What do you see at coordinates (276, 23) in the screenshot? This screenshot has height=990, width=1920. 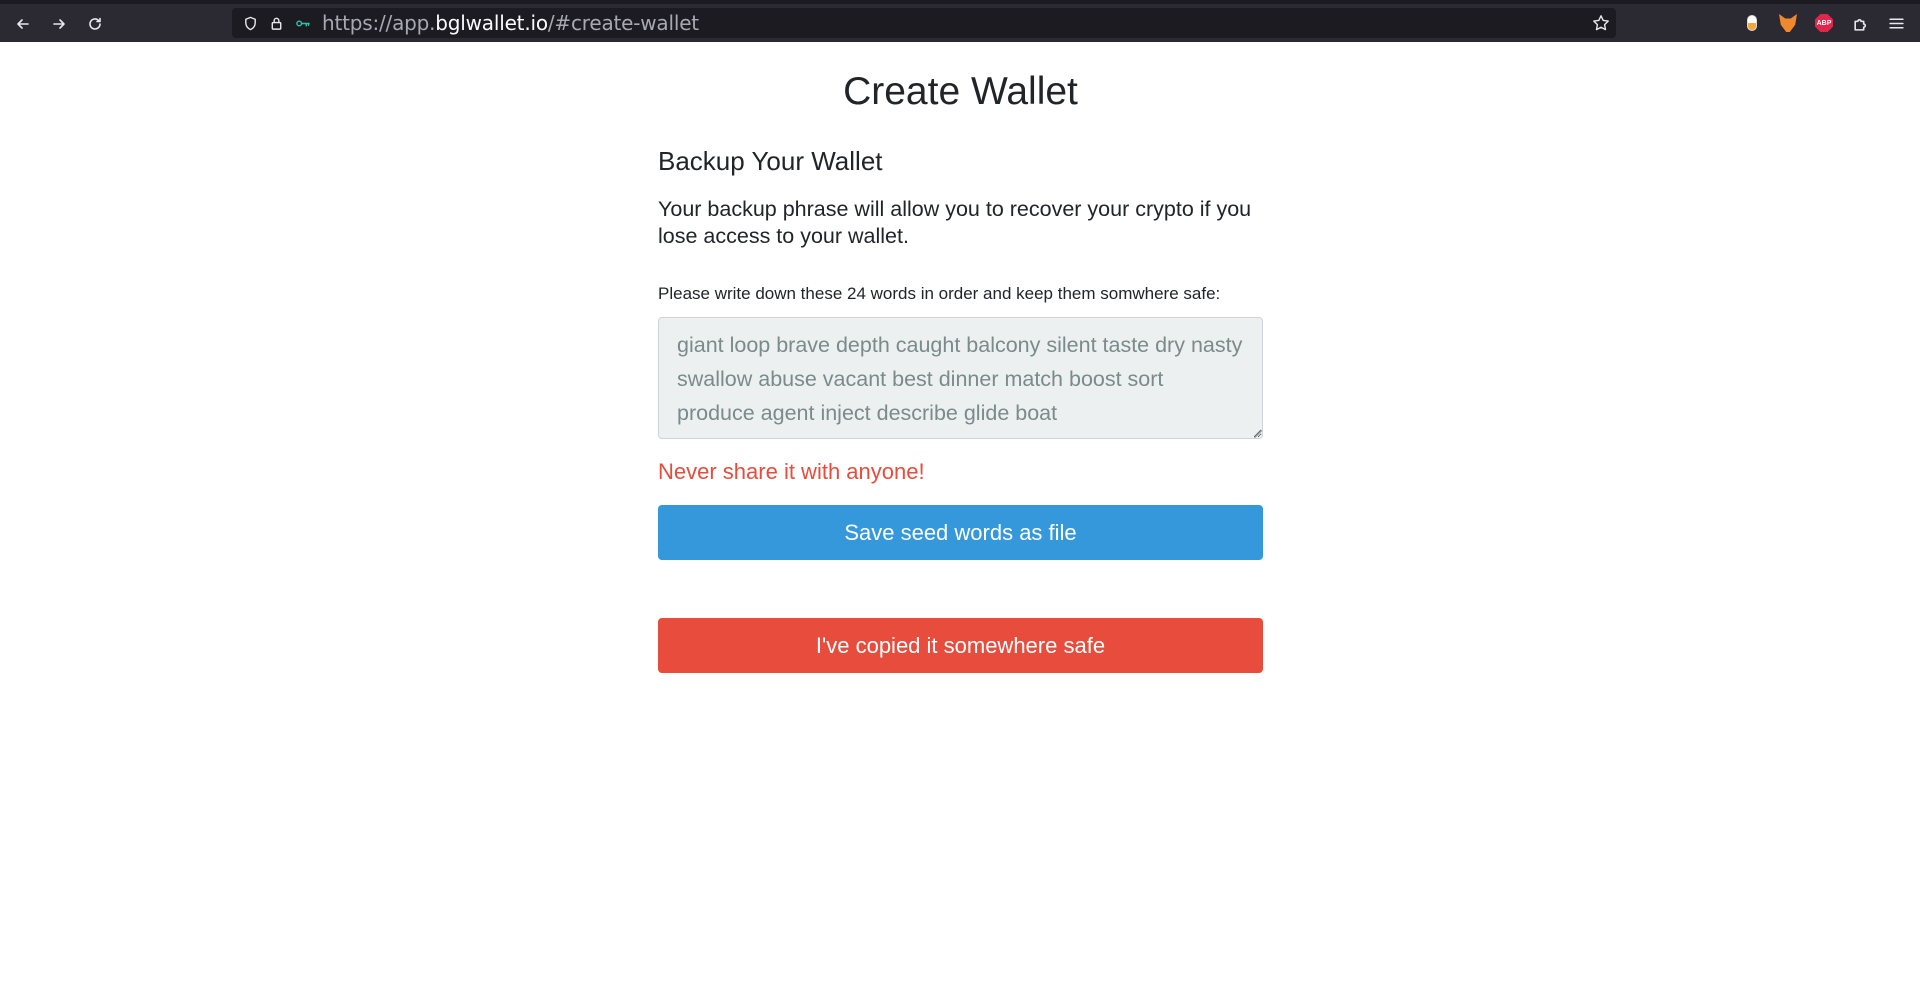 I see `lock-icon` at bounding box center [276, 23].